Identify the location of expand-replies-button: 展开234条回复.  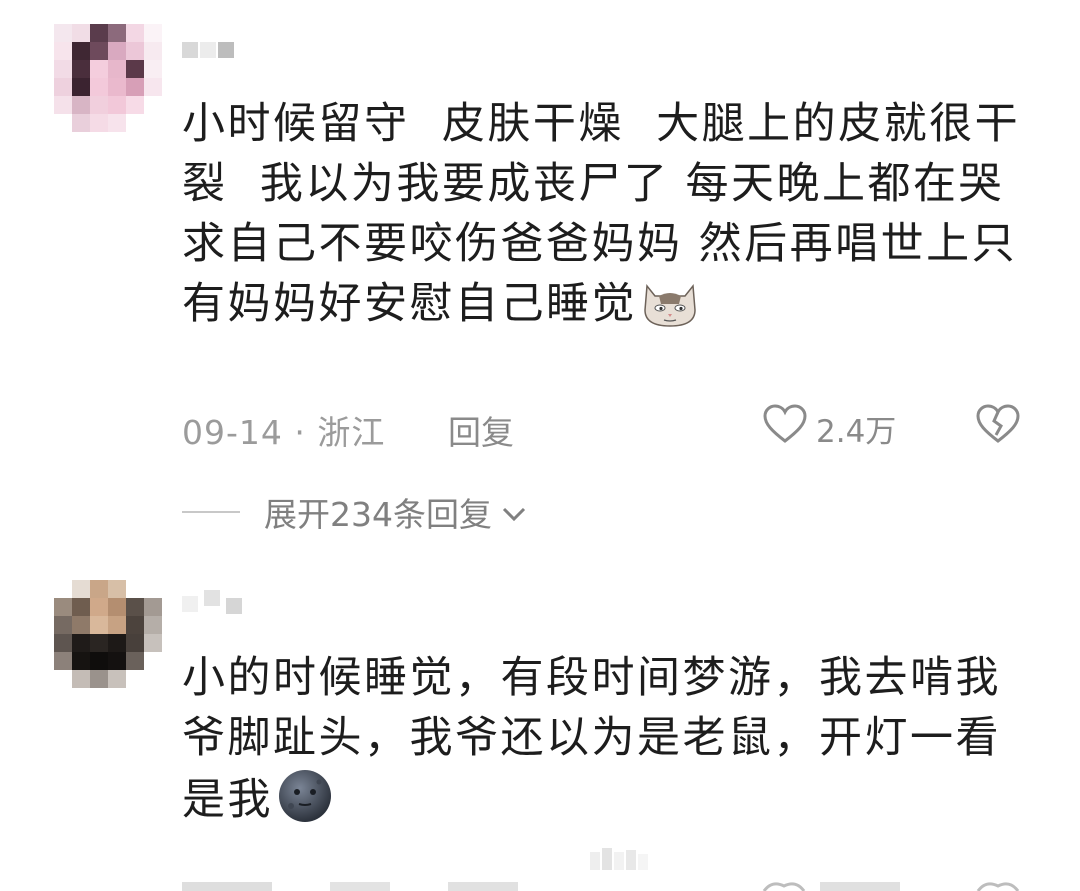
(355, 512).